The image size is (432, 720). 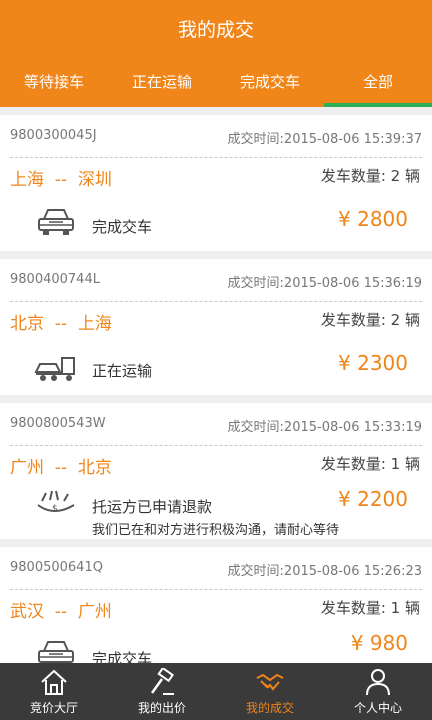 I want to click on order-price: ¥ 2200, so click(x=373, y=499).